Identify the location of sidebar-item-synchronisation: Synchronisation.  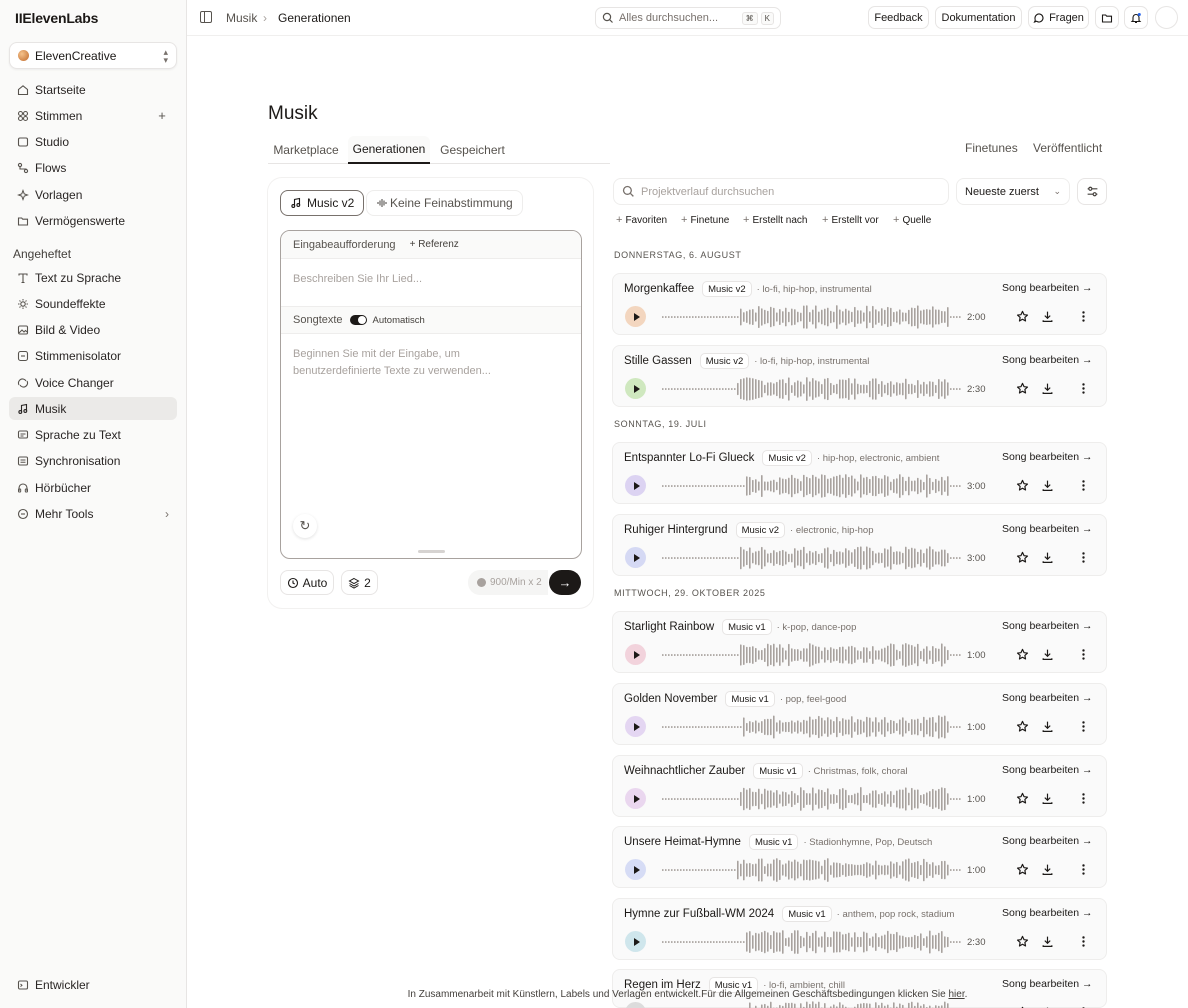
(93, 460).